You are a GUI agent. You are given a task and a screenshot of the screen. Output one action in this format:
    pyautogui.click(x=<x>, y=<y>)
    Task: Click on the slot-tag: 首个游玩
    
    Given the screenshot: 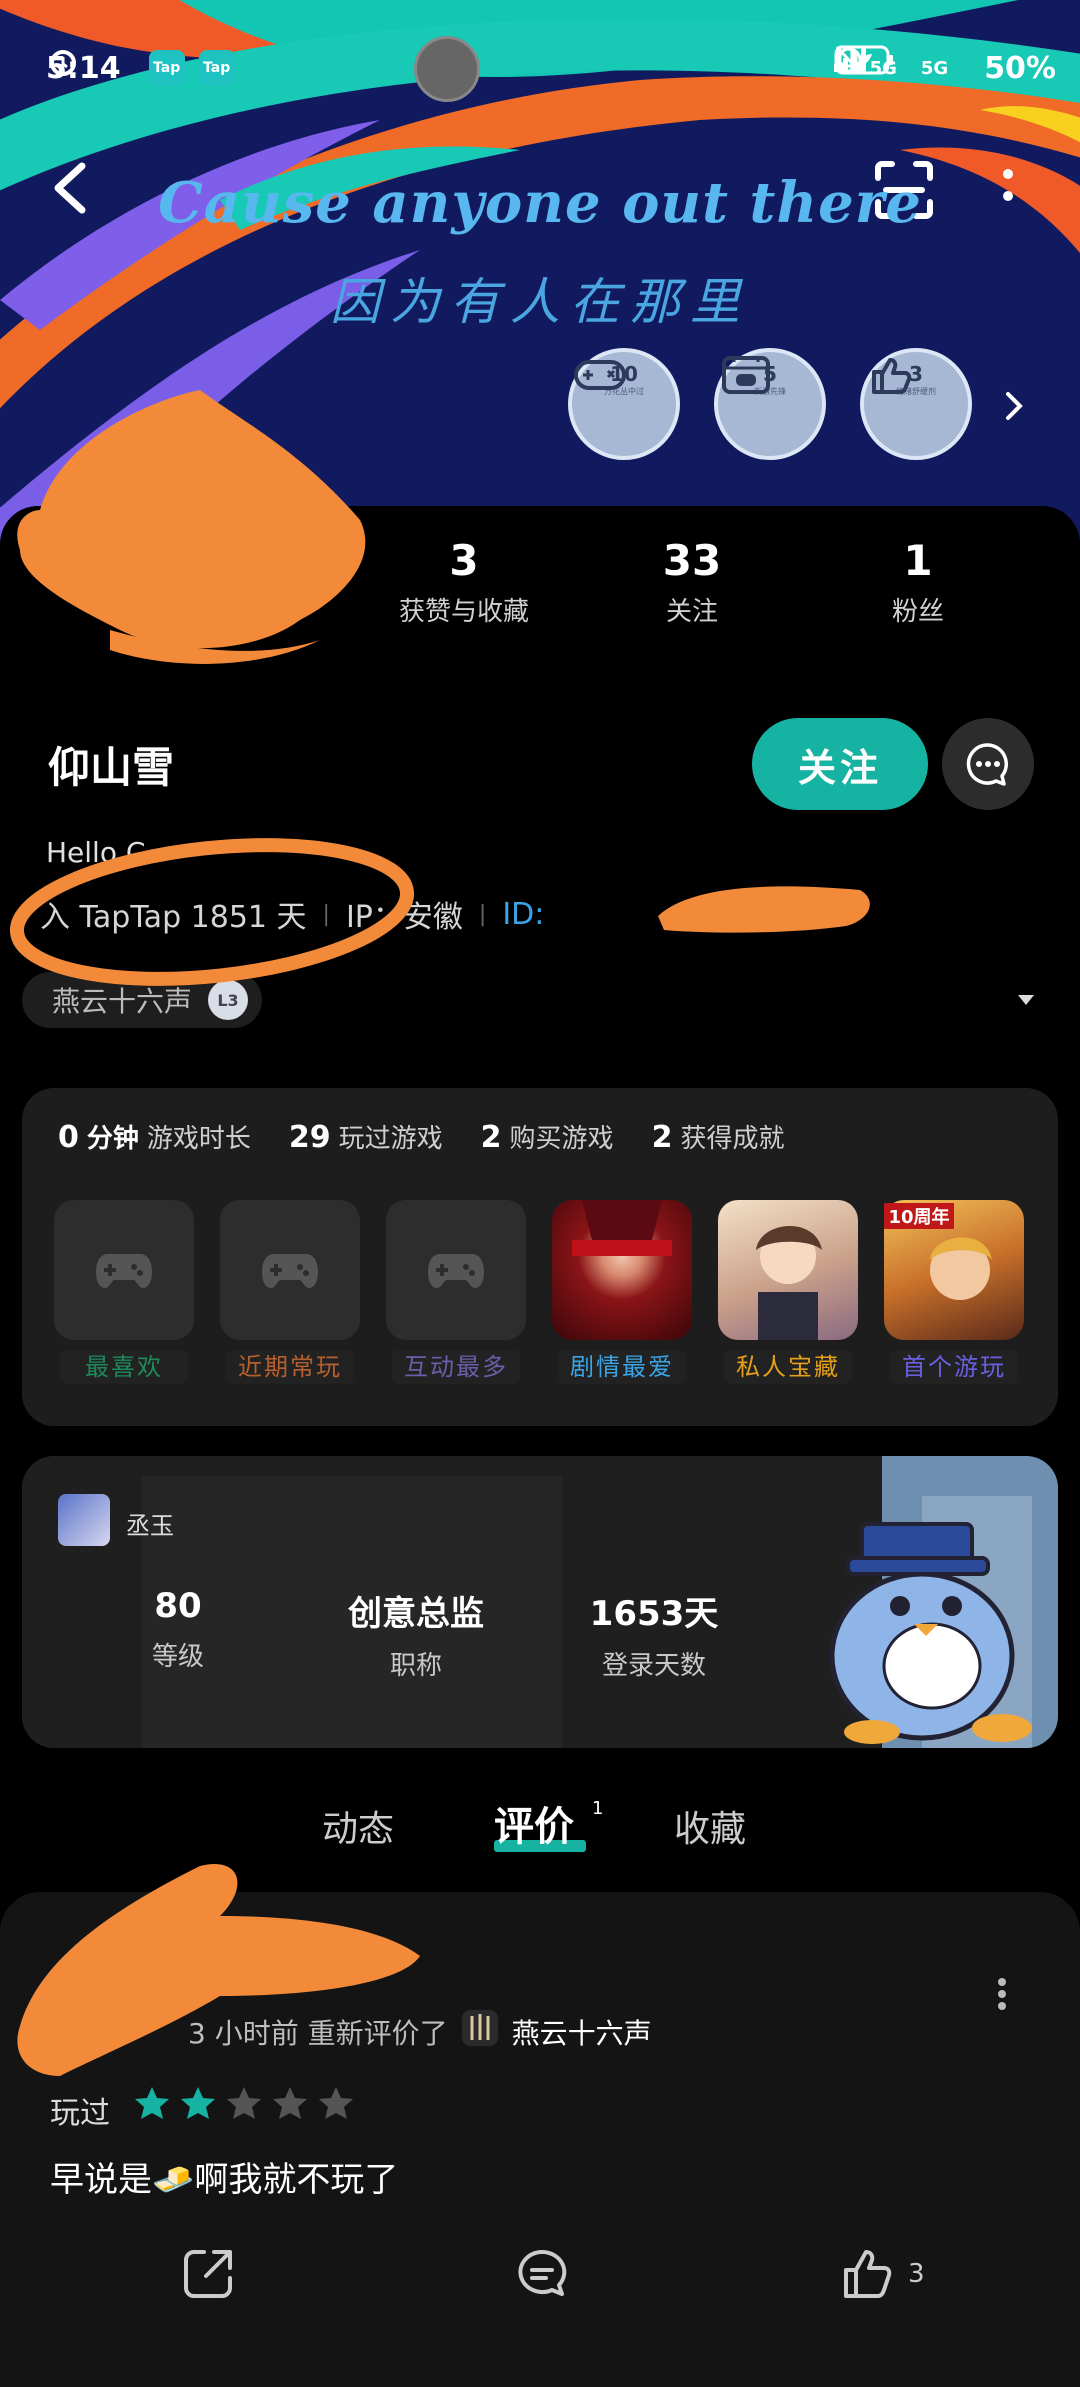 What is the action you would take?
    pyautogui.click(x=954, y=1367)
    